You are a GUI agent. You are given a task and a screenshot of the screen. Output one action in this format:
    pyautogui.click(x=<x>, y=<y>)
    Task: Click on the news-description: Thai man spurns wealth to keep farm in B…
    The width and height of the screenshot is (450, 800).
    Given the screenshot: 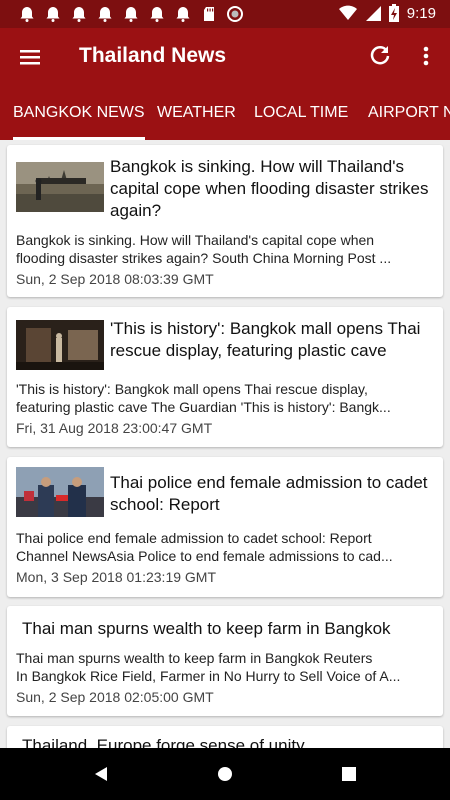 What is the action you would take?
    pyautogui.click(x=226, y=667)
    